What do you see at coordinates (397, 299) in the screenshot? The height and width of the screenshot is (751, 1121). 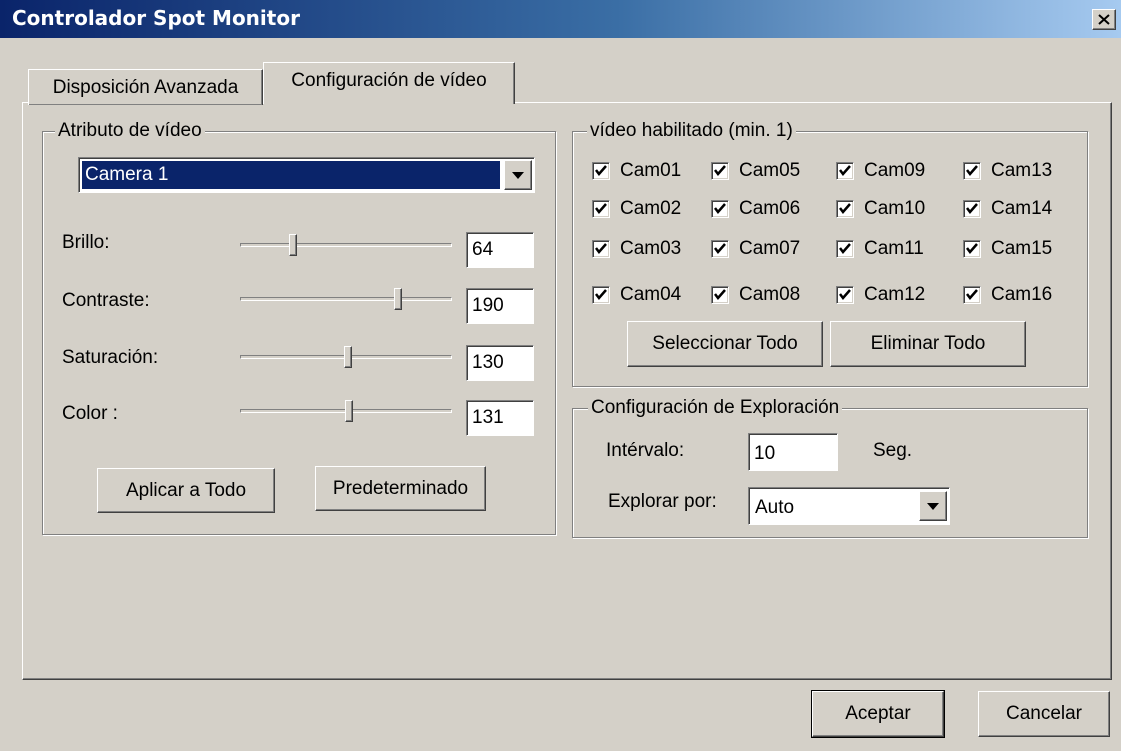 I see `contrast-slider-thumb` at bounding box center [397, 299].